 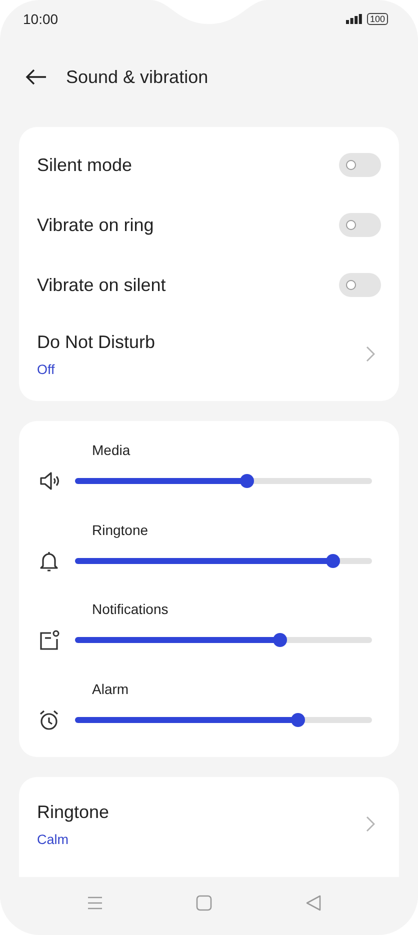 What do you see at coordinates (40, 19) in the screenshot?
I see `status-time: 10:00` at bounding box center [40, 19].